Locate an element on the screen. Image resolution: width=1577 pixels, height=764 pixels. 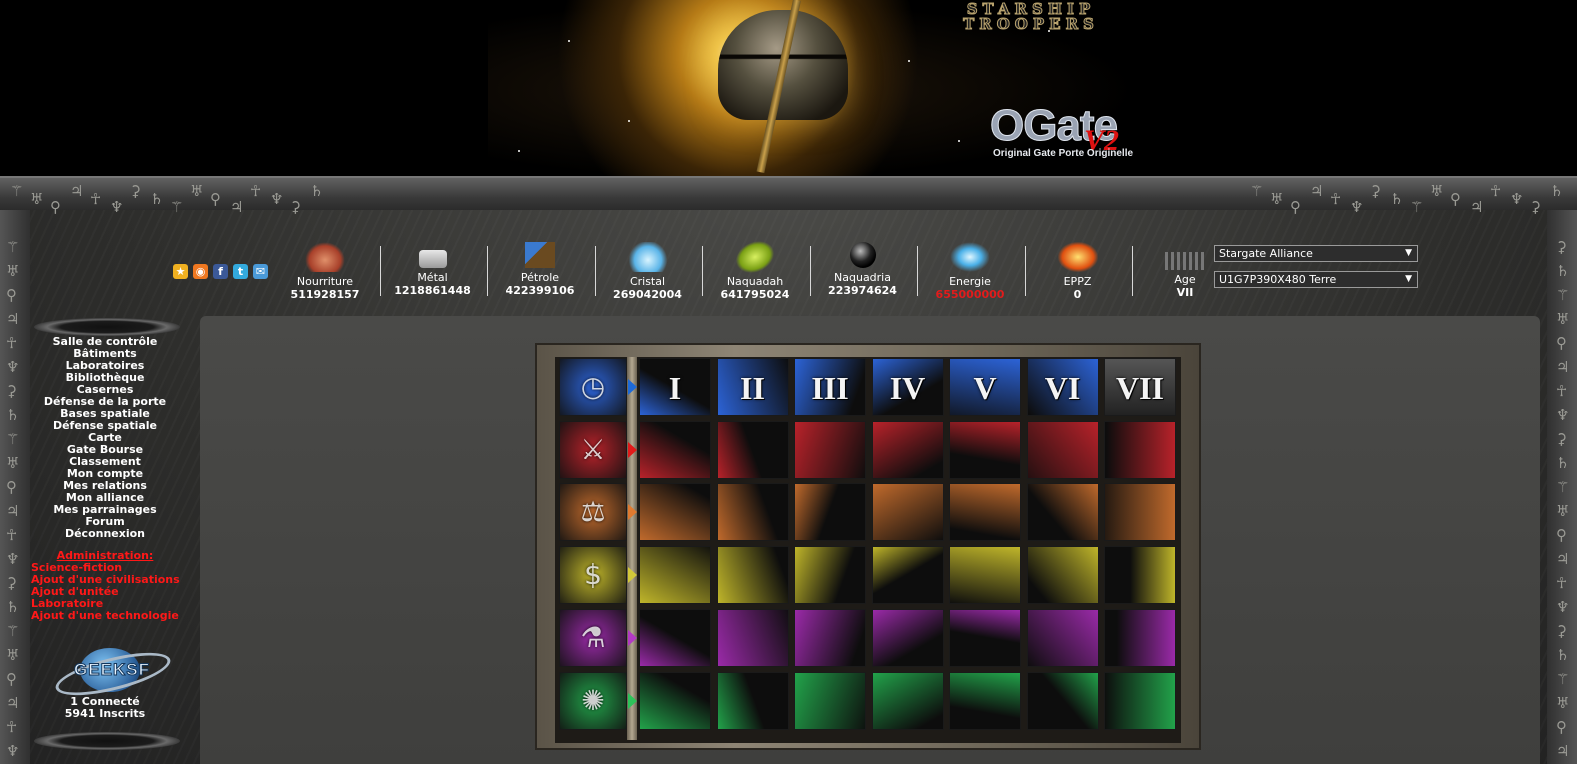
alliance-select-value: Stargate Alliance is located at coordinates (1266, 253).